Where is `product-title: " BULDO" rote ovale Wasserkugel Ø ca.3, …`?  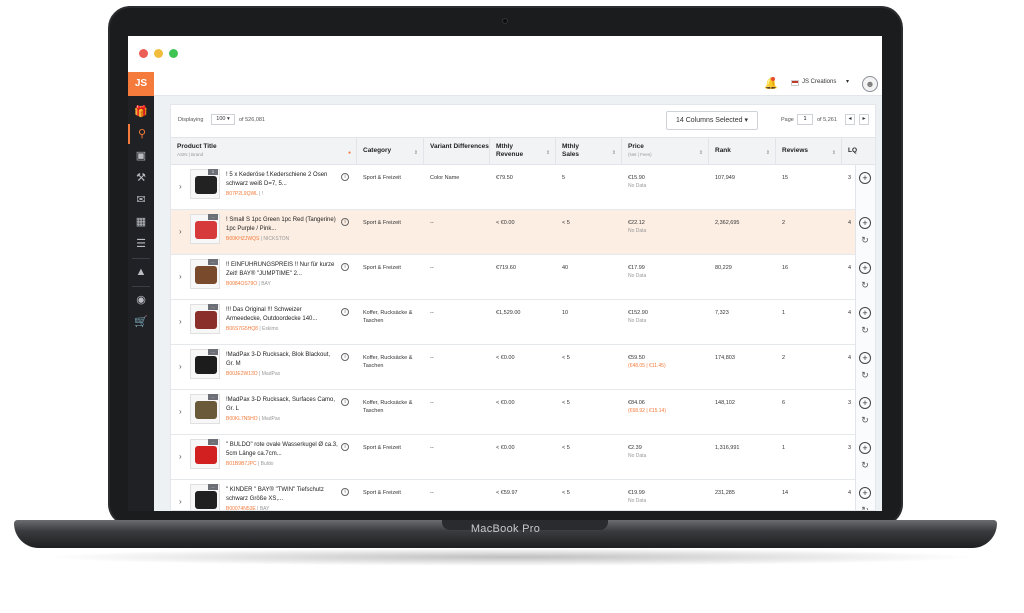 product-title: " BULDO" rote ovale Wasserkugel Ø ca.3, … is located at coordinates (282, 450).